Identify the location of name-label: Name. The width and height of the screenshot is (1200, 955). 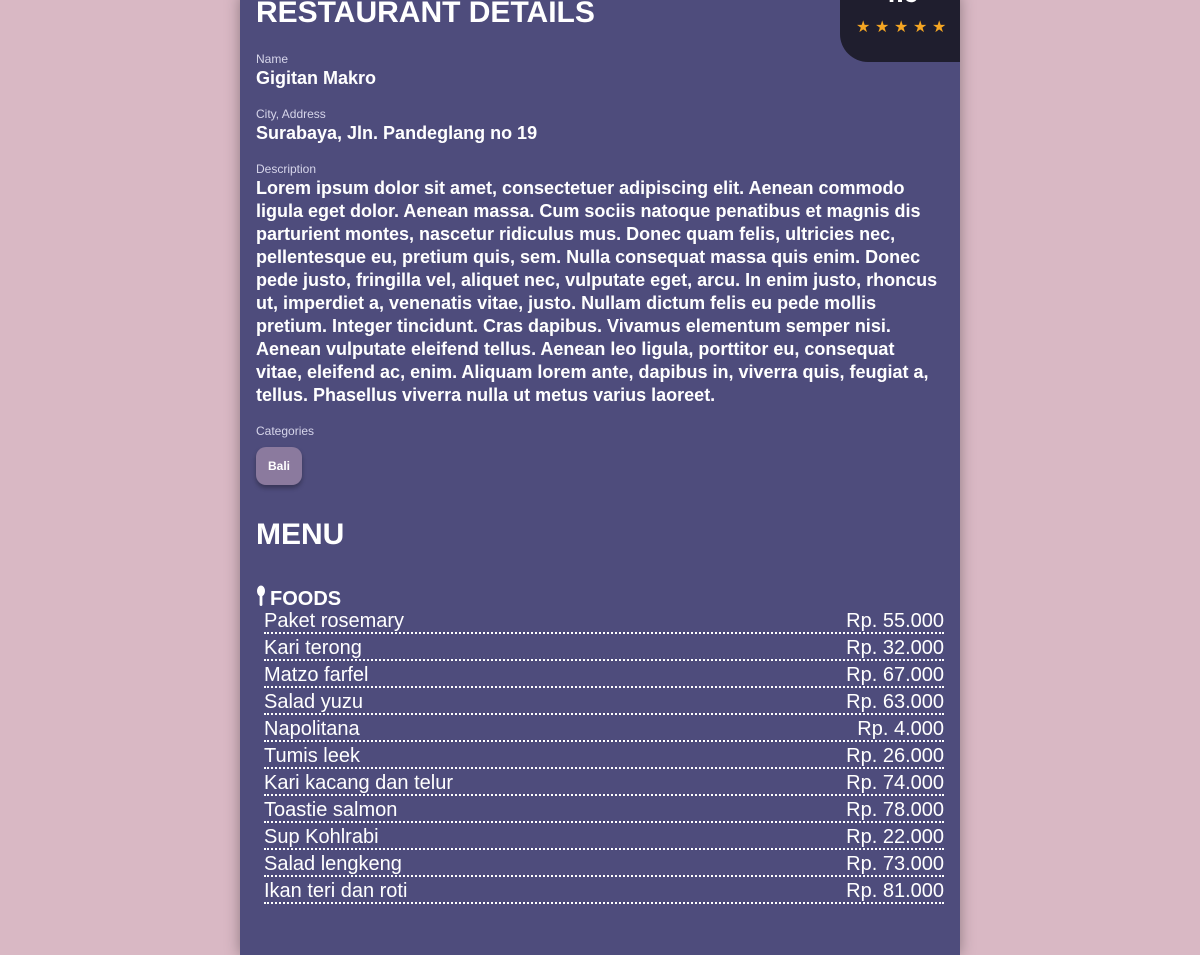
(272, 59).